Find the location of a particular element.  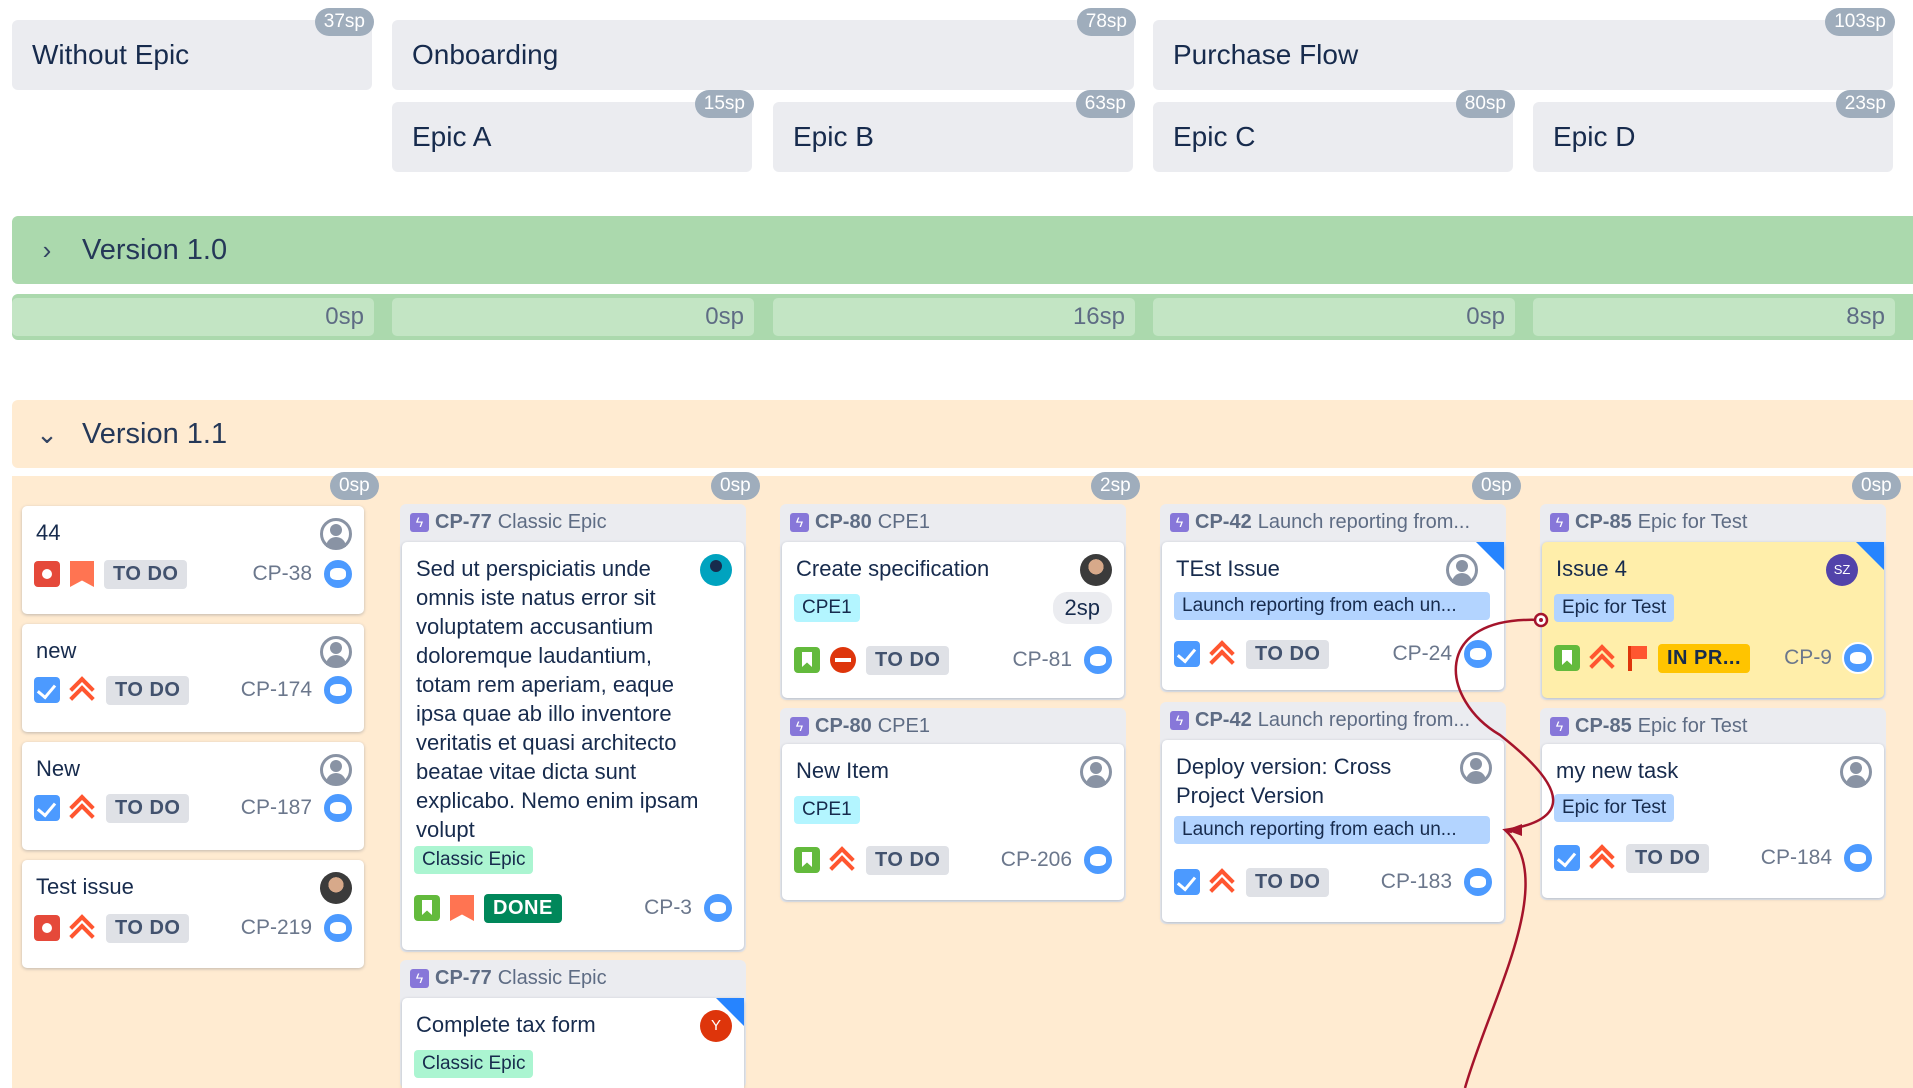

dependency-start-dot-center is located at coordinates (1541, 620).